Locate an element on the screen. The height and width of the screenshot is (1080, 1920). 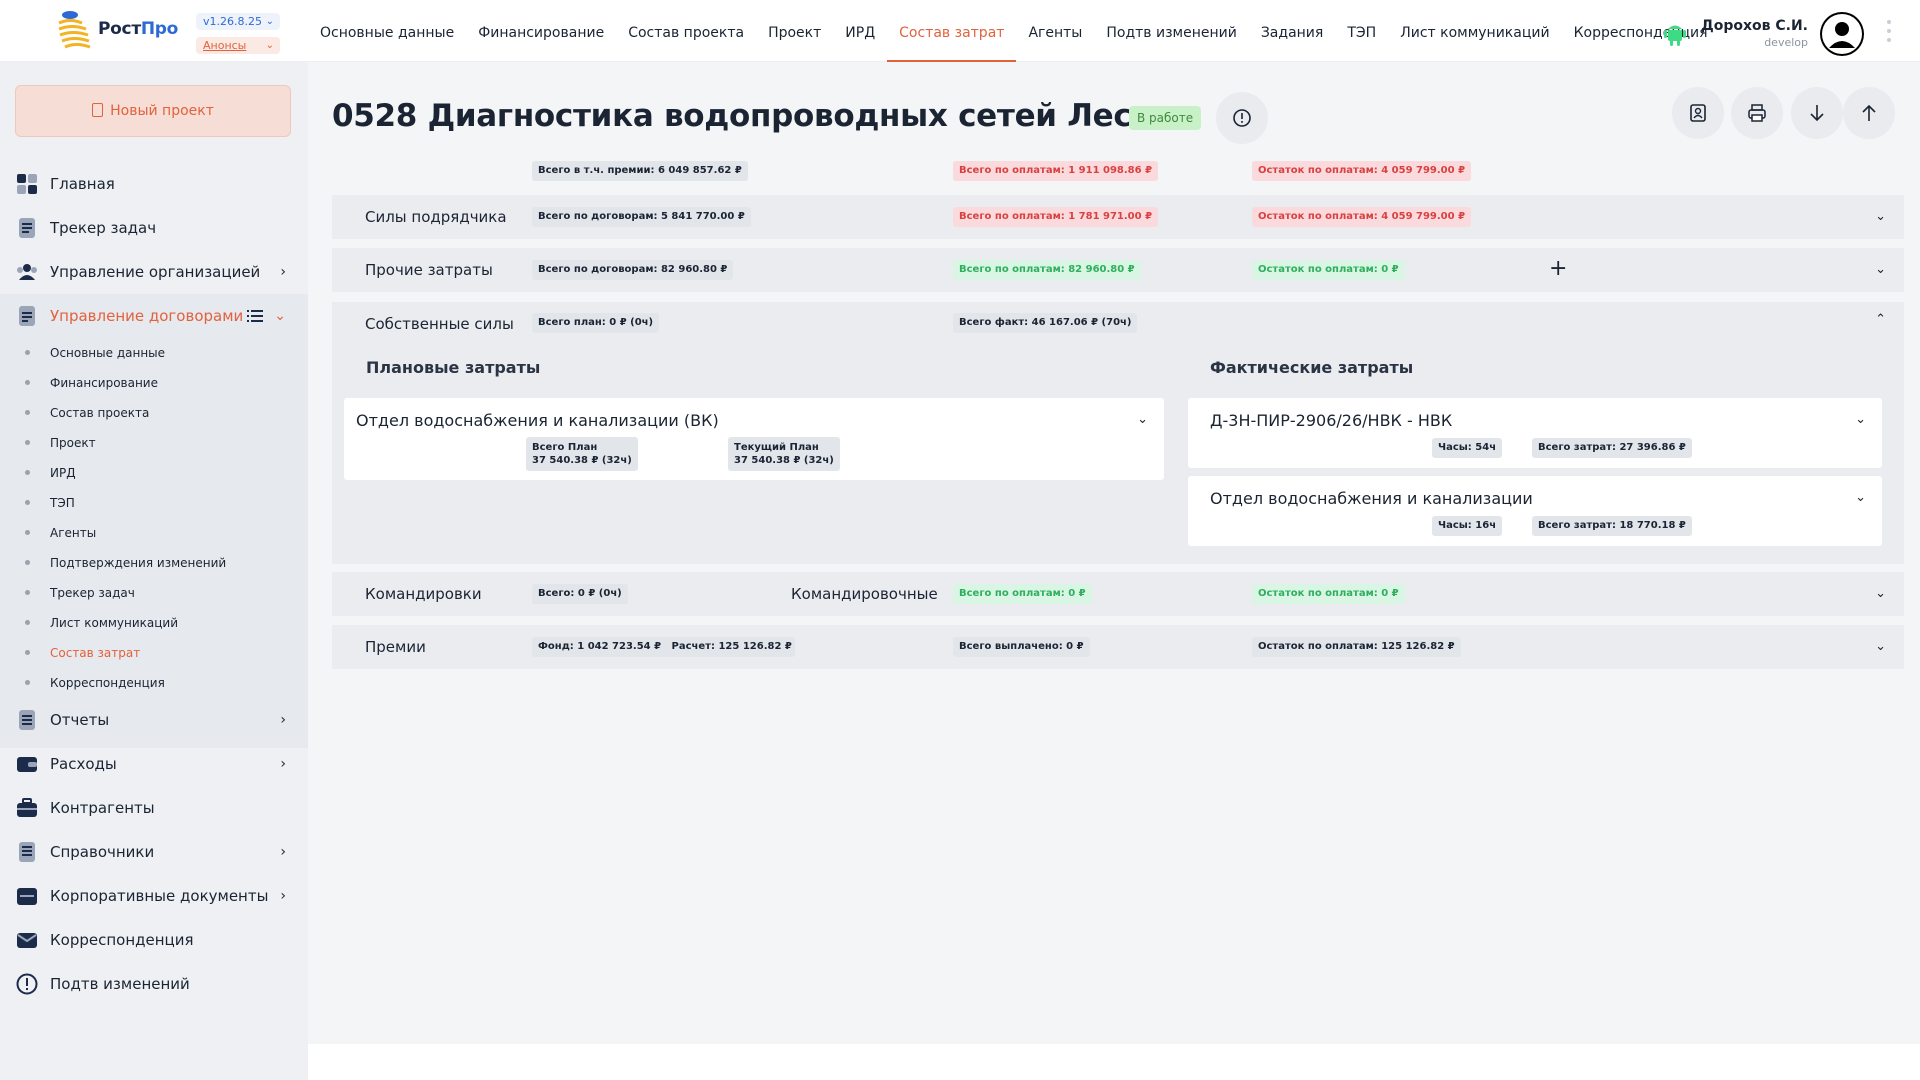
sidebar-item-references: Справочники › is located at coordinates (154, 852).